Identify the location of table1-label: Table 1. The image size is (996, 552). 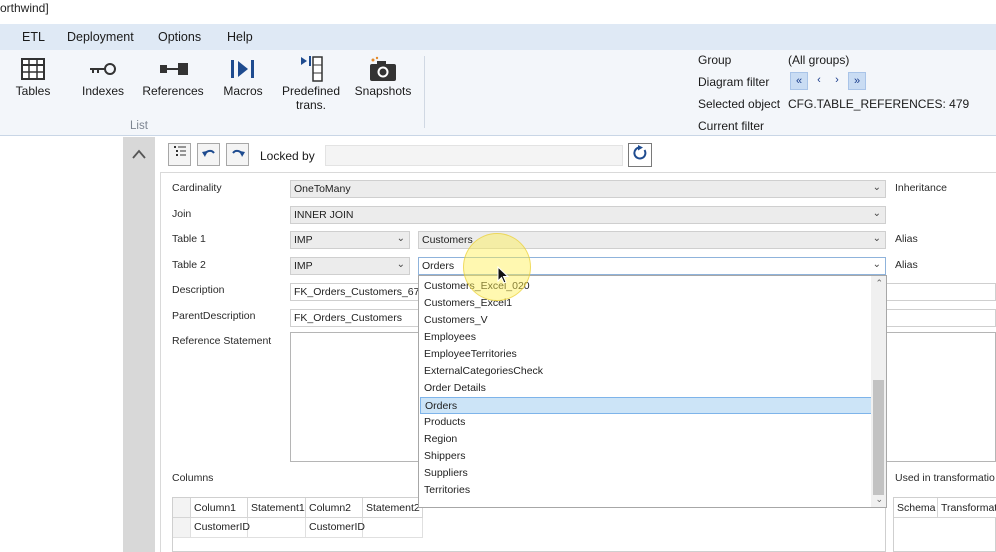
(189, 239).